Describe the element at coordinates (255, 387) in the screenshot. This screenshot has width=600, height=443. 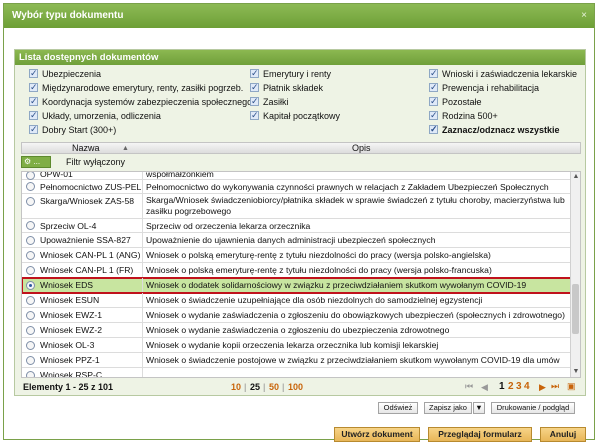
I see `page-size-25: 25` at that location.